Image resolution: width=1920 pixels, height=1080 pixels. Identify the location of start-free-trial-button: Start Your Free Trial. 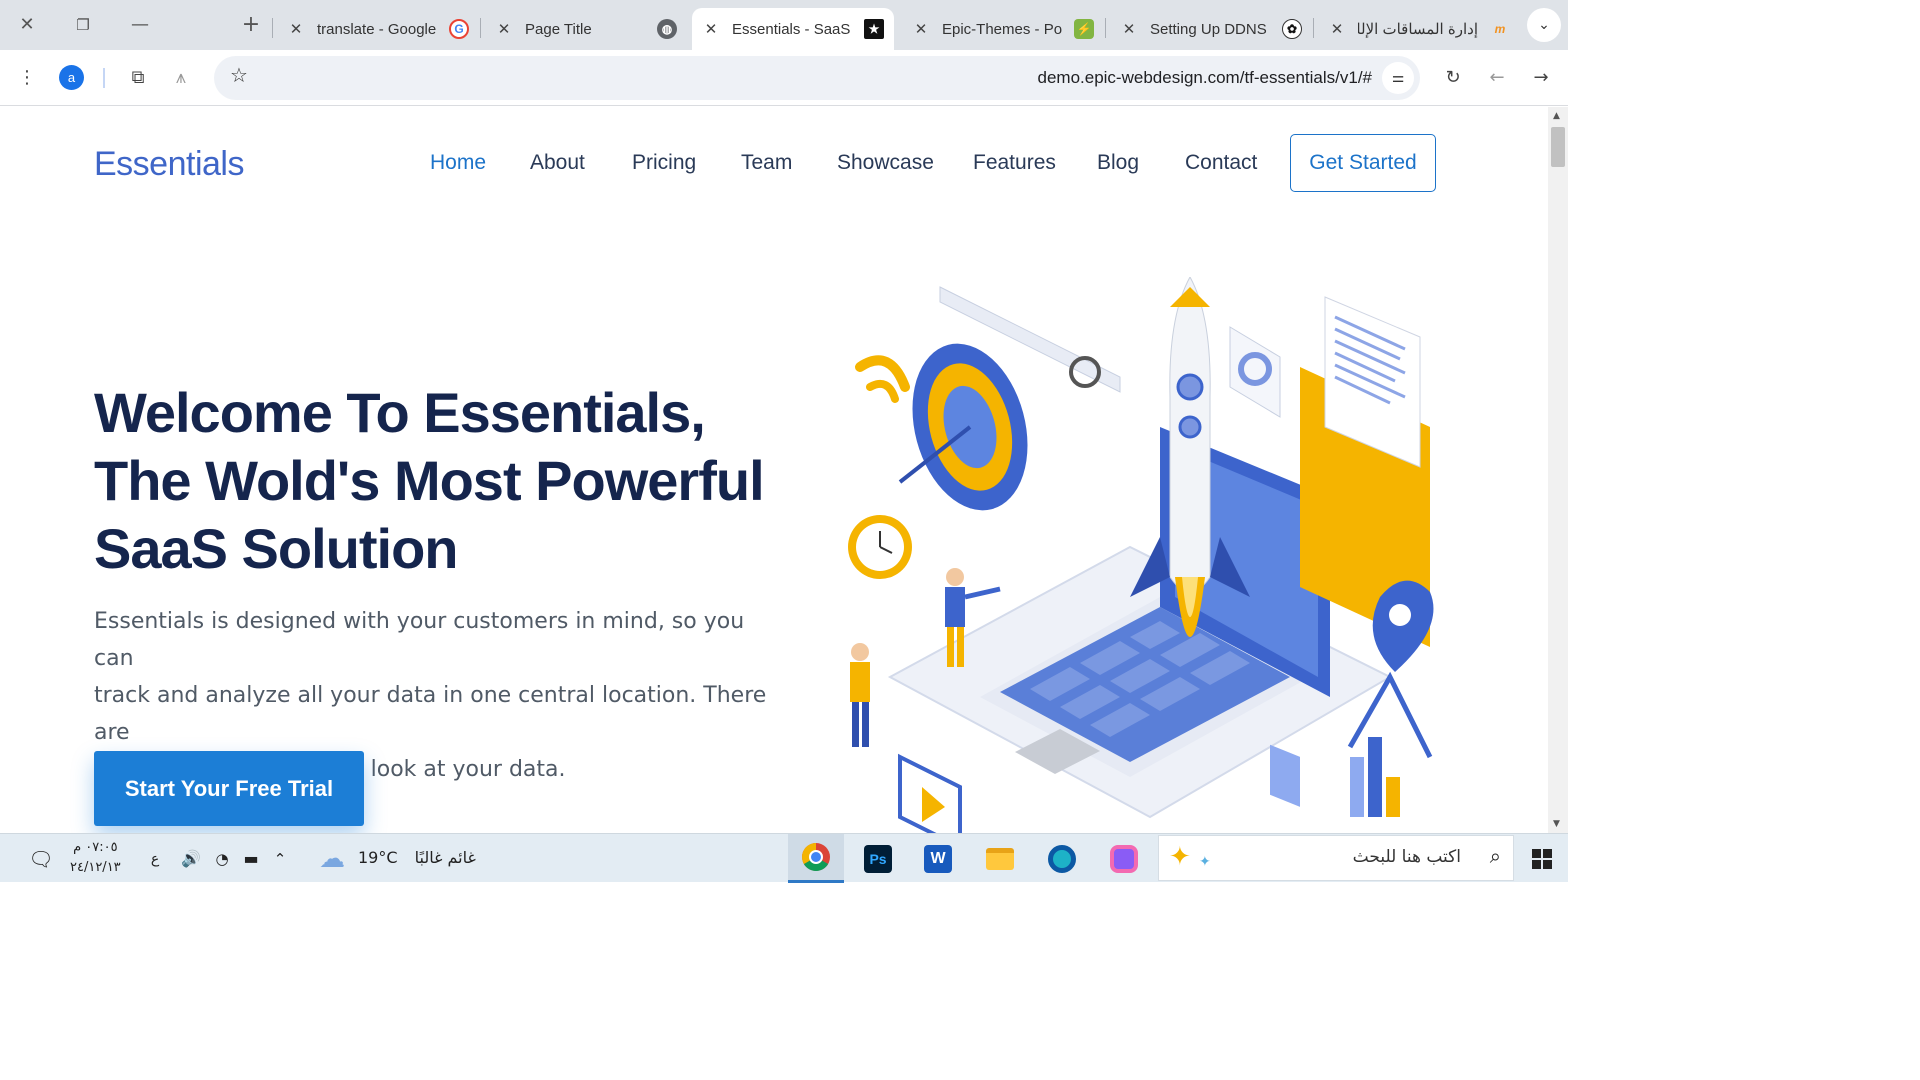
(229, 788).